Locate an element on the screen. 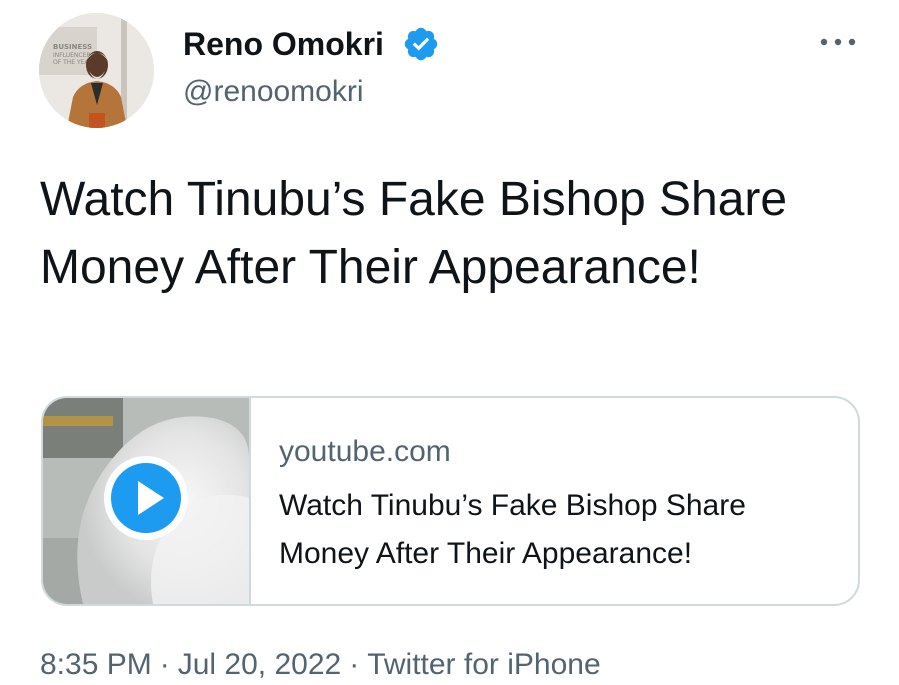 Image resolution: width=899 pixels, height=685 pixels. avatar-photo: BUSINESS INFLUENCER OF THE YEAR is located at coordinates (96, 70).